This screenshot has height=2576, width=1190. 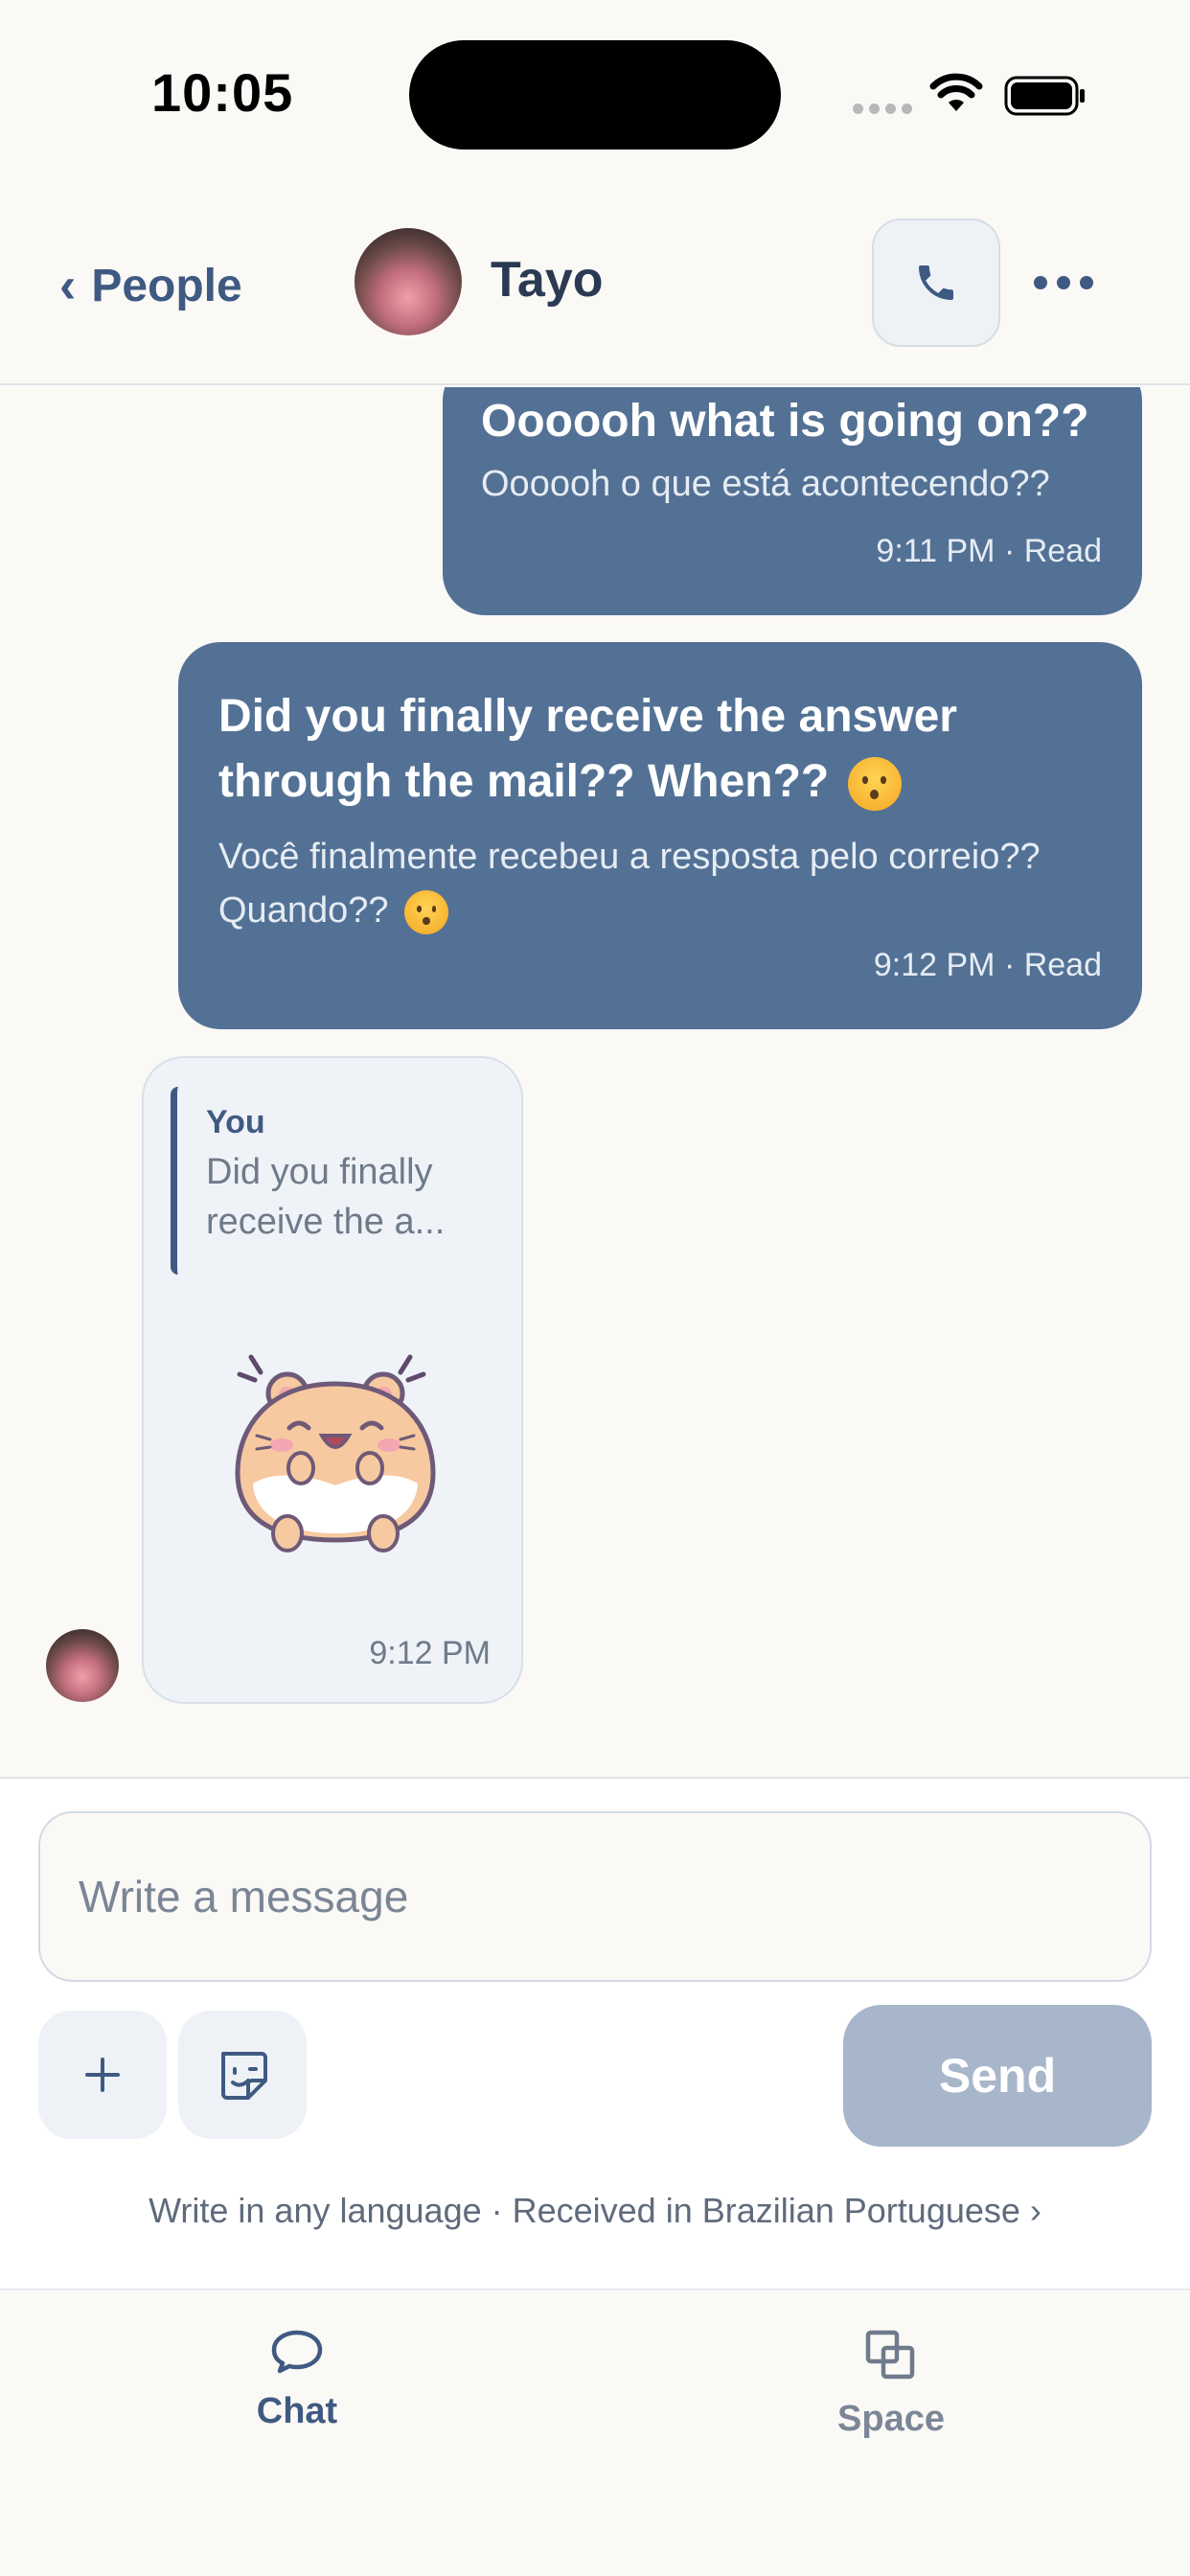 What do you see at coordinates (595, 1896) in the screenshot?
I see `message-input` at bounding box center [595, 1896].